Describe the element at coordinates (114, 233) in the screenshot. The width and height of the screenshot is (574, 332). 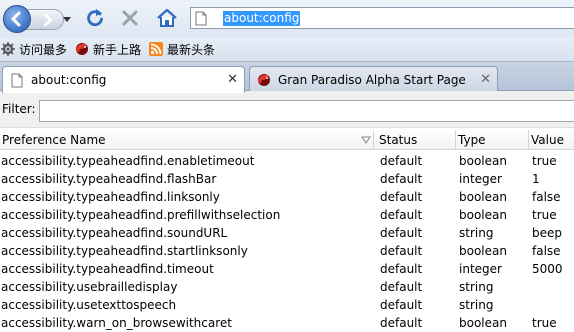
I see `preference-name-cell: accessibility.typeaheadfind.soundURL` at that location.